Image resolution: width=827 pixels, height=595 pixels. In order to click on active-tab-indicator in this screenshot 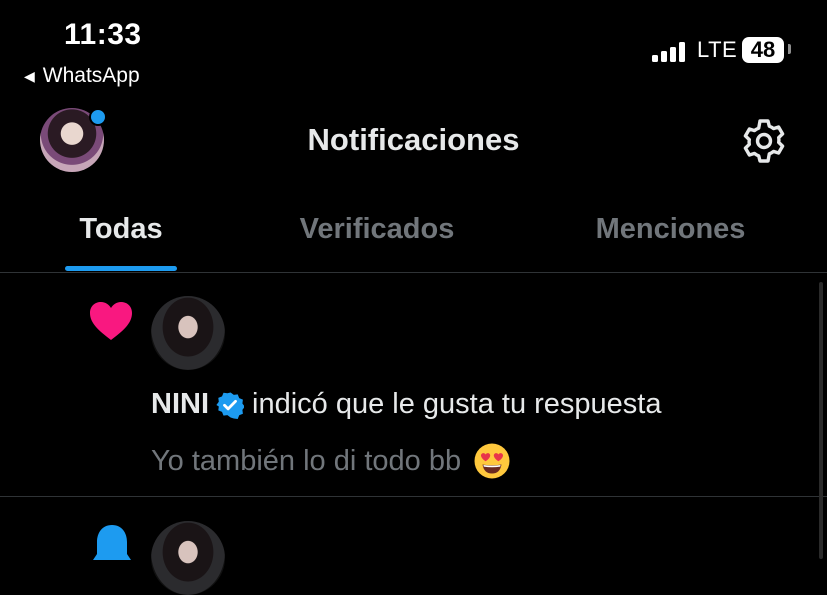, I will do `click(121, 268)`.